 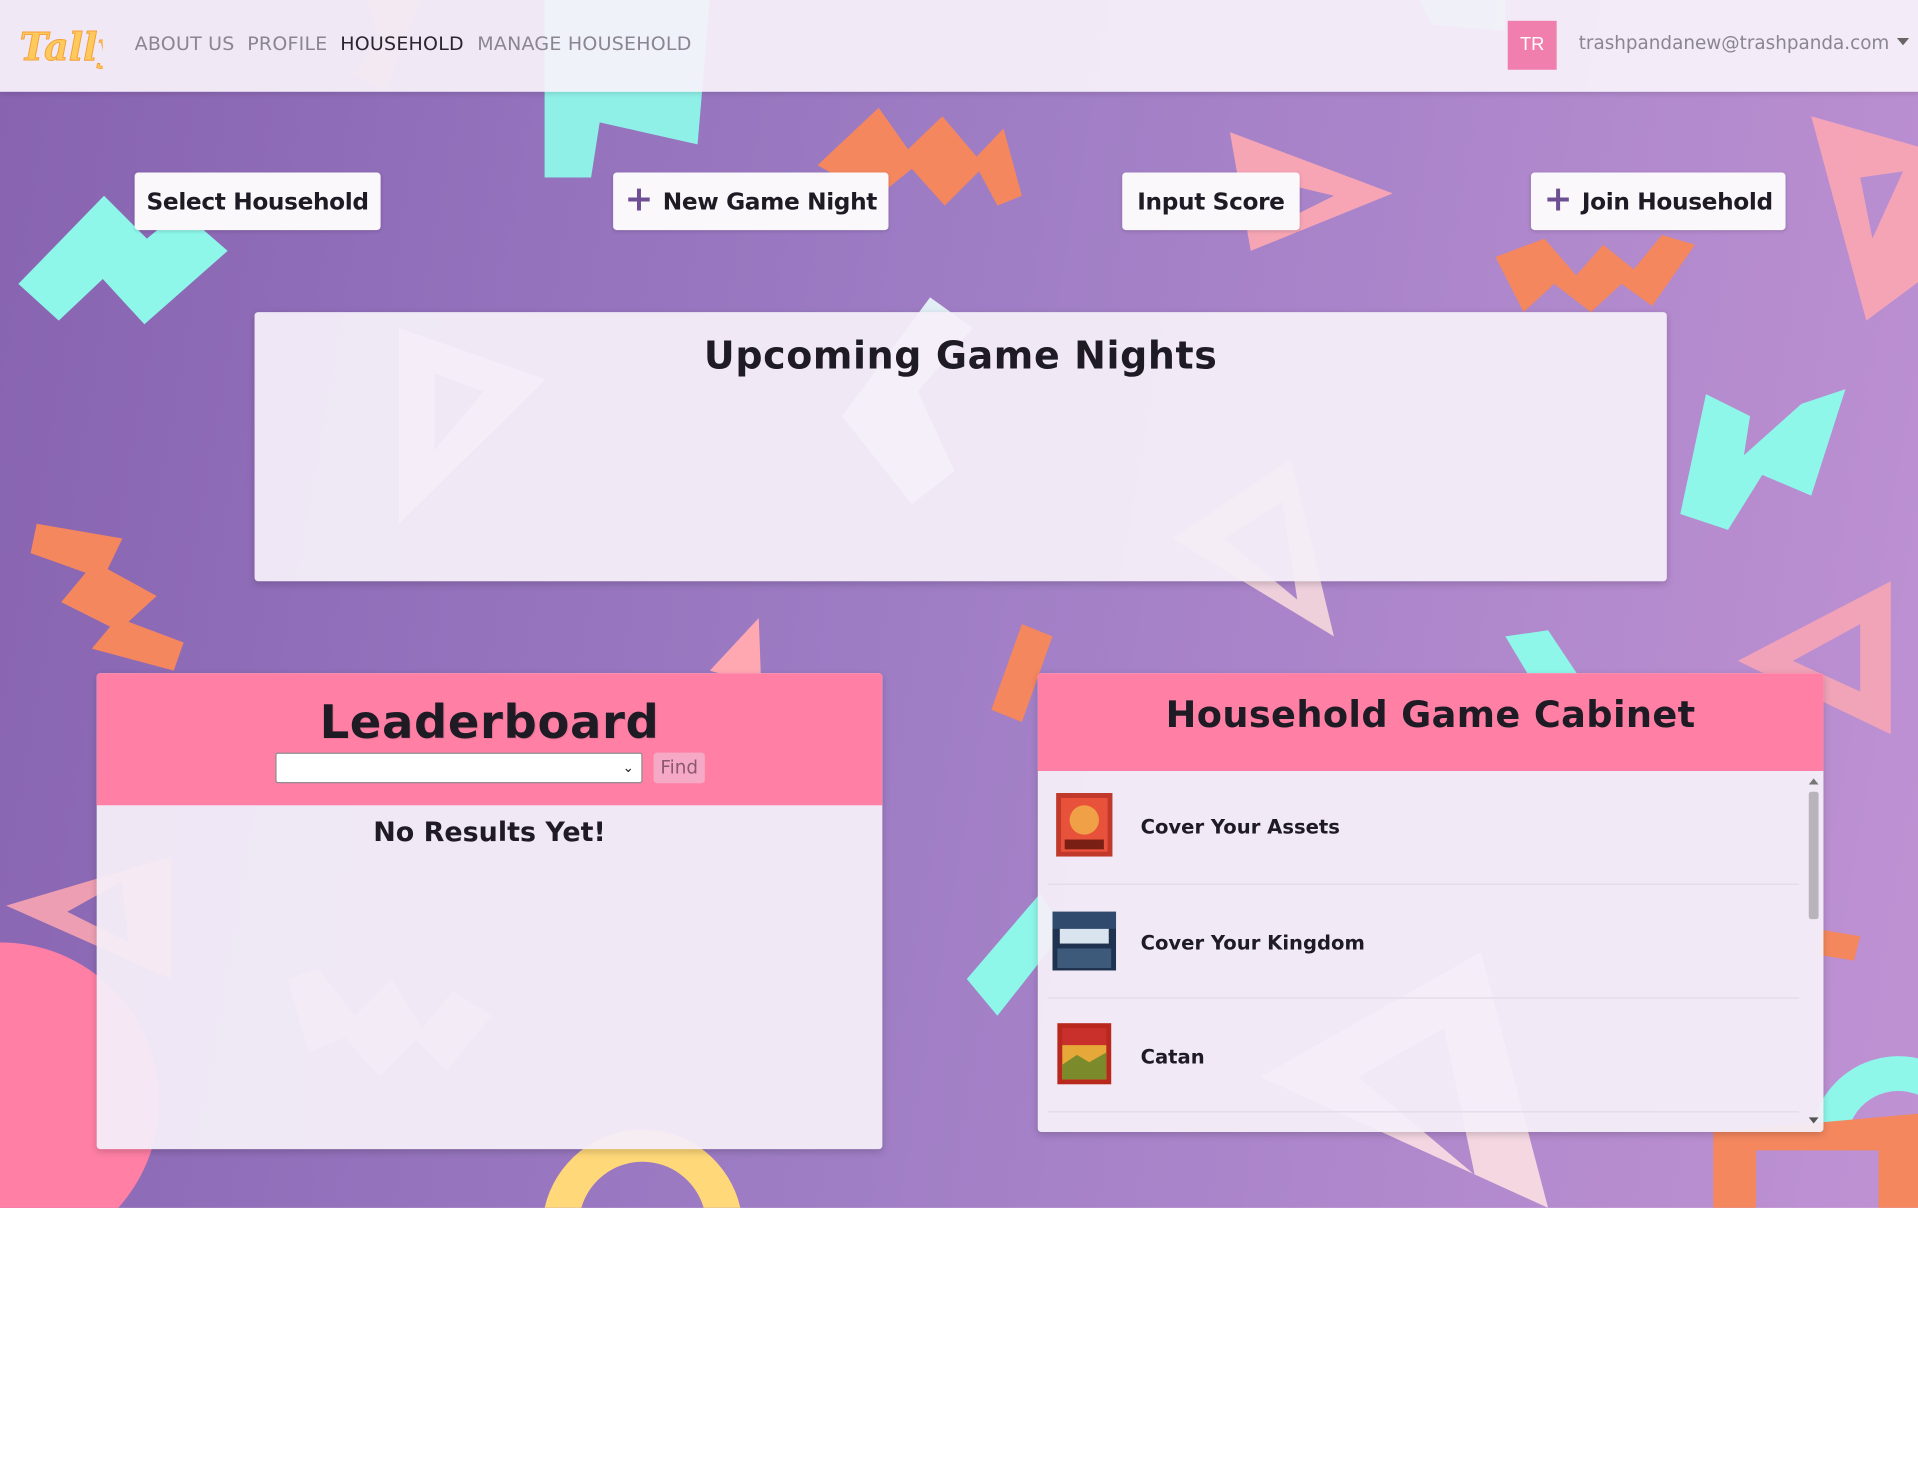 I want to click on new-game-night-button: + New Game Night, so click(x=751, y=201).